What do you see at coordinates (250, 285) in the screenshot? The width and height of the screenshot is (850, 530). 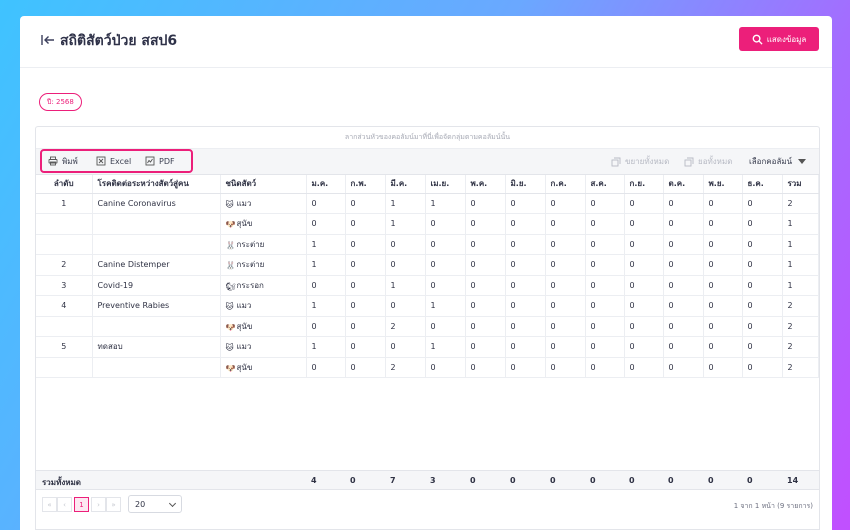 I see `animal-label: กระรอก` at bounding box center [250, 285].